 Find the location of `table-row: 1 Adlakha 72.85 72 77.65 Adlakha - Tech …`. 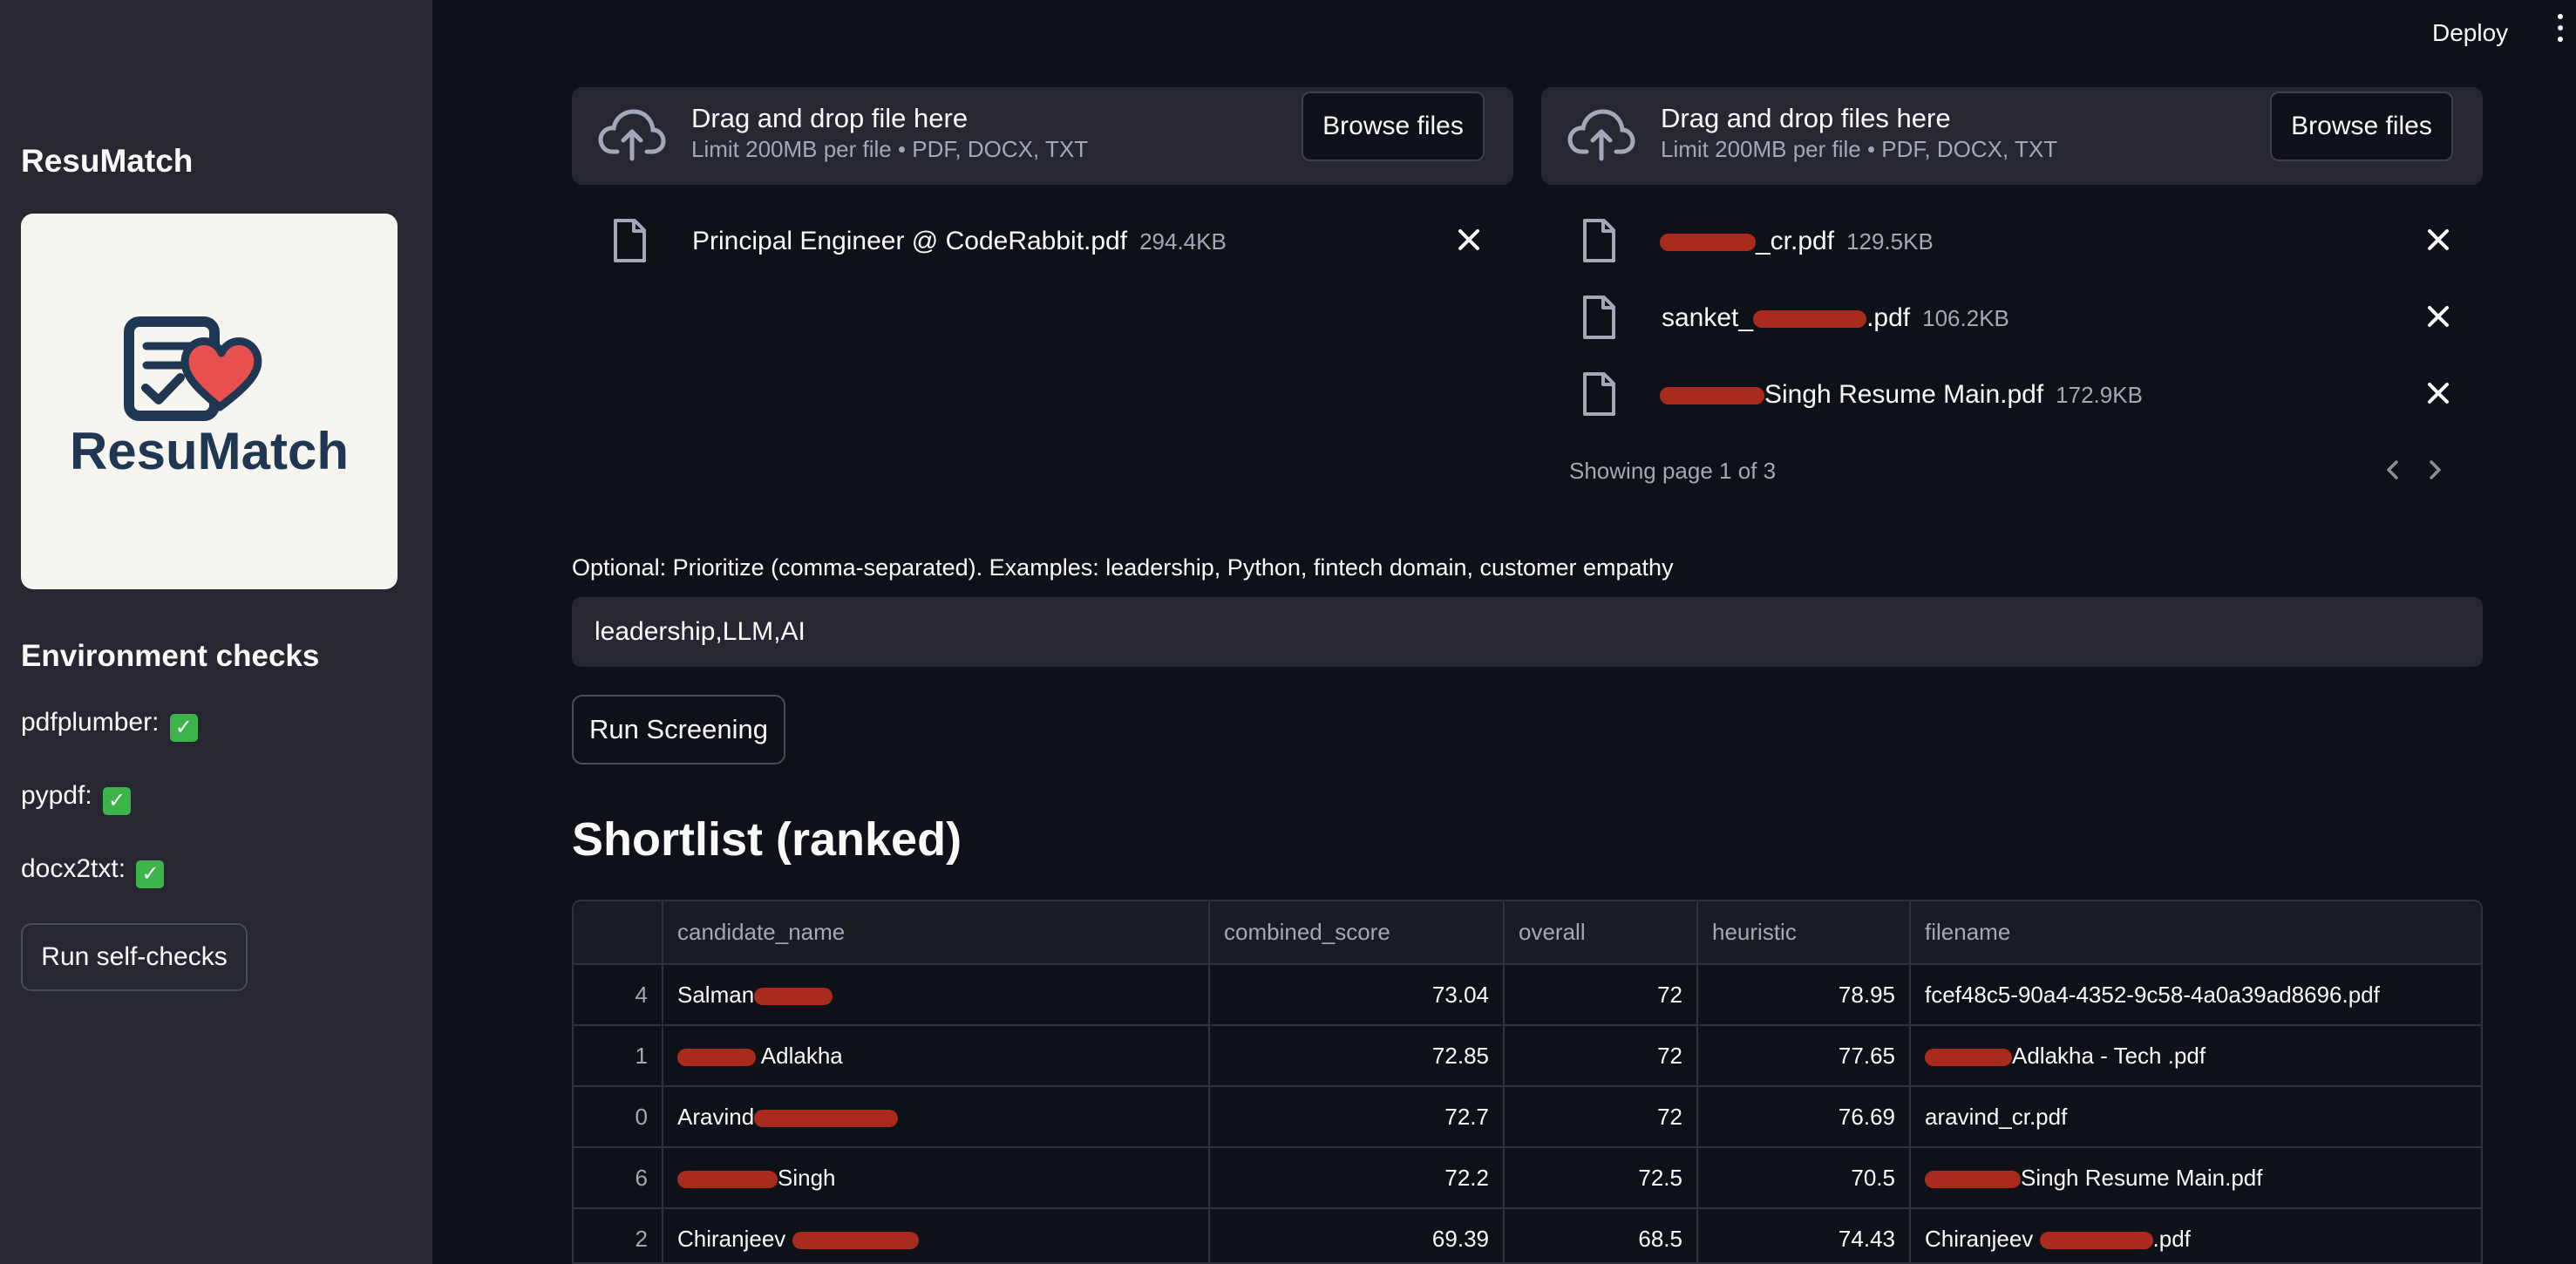

table-row: 1 Adlakha 72.85 72 77.65 Adlakha - Tech … is located at coordinates (1527, 1056).